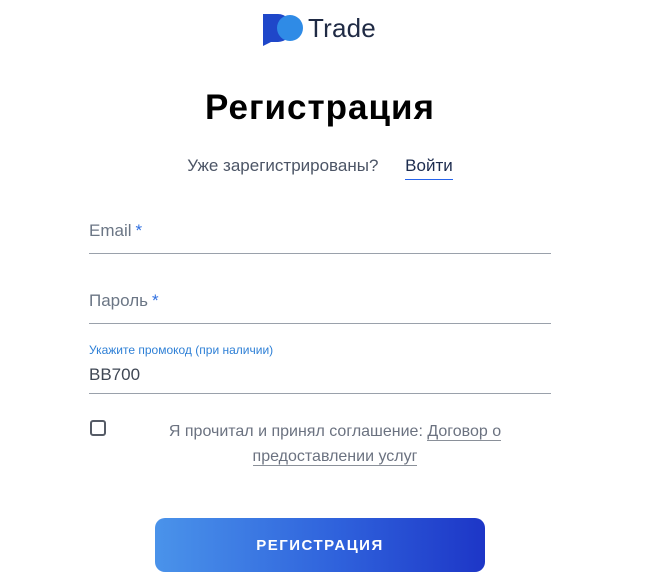  I want to click on login-prompt: Уже зарегистрированы? Войти, so click(320, 167).